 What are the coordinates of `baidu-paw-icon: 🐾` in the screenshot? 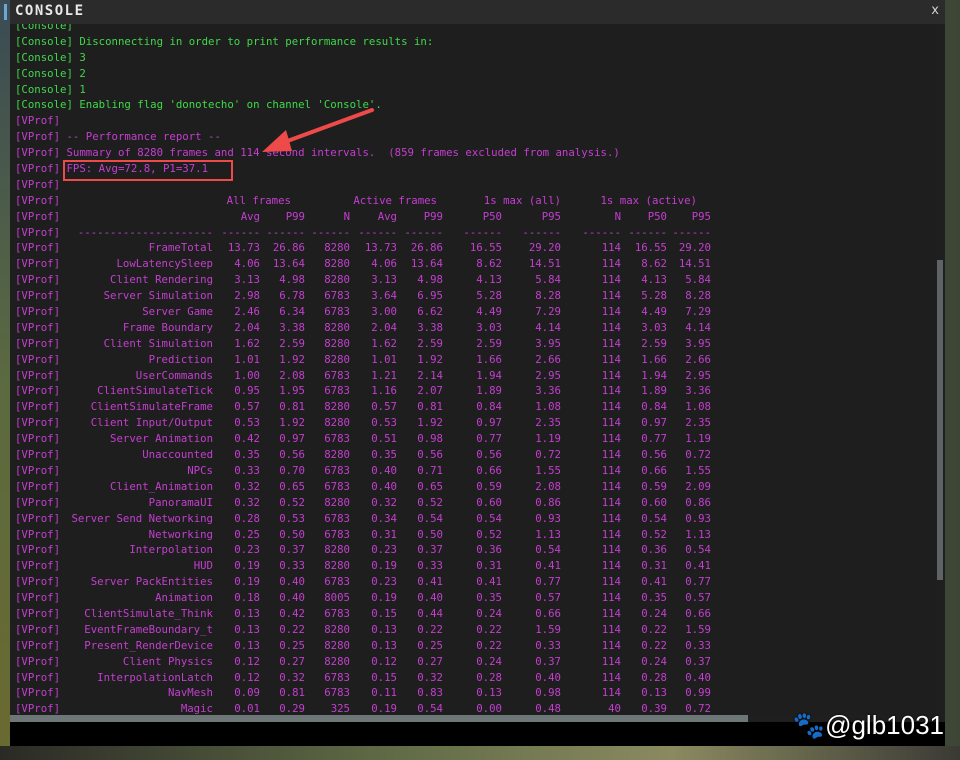 It's located at (809, 725).